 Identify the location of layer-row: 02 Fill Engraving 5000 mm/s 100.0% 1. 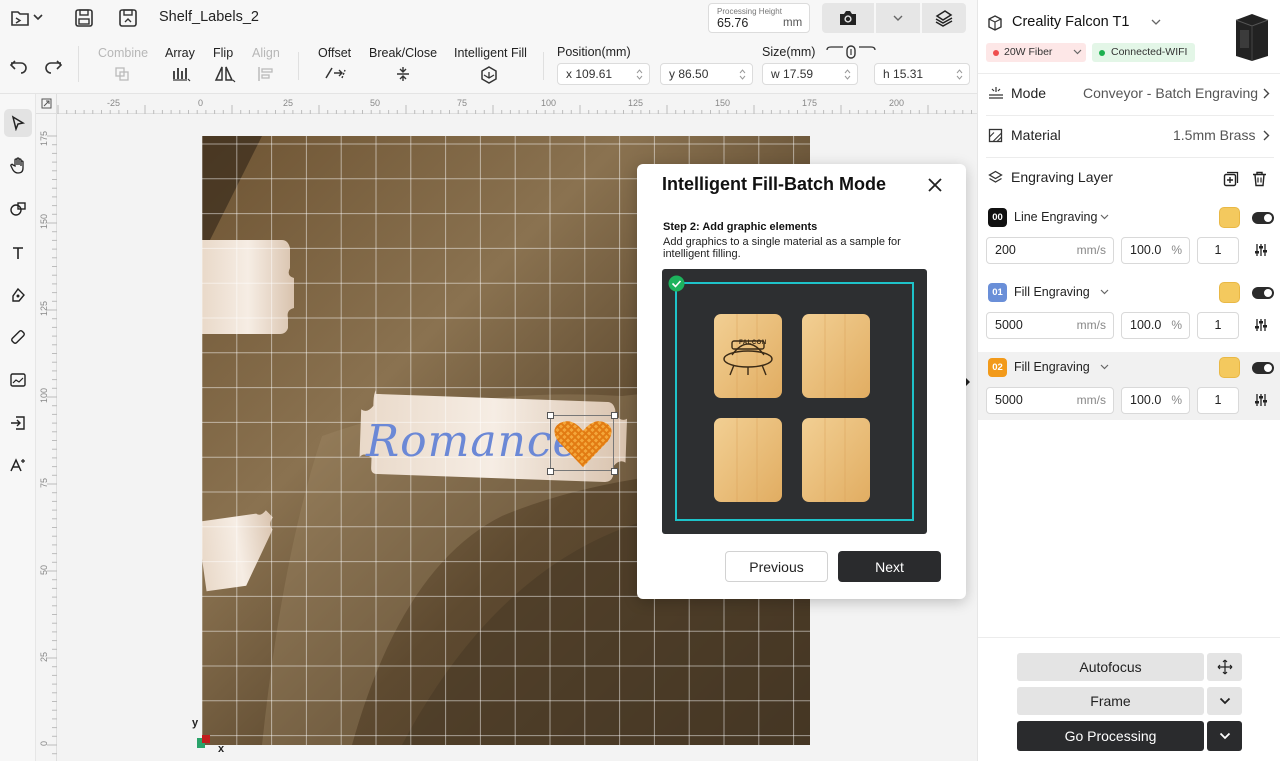
(1129, 386).